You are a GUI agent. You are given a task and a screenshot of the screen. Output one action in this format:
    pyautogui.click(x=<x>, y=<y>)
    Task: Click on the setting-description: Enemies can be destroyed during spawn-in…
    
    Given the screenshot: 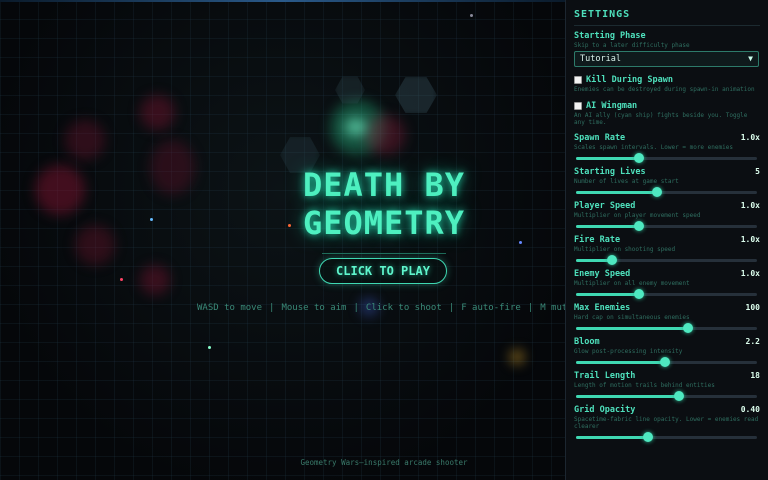 What is the action you would take?
    pyautogui.click(x=664, y=89)
    